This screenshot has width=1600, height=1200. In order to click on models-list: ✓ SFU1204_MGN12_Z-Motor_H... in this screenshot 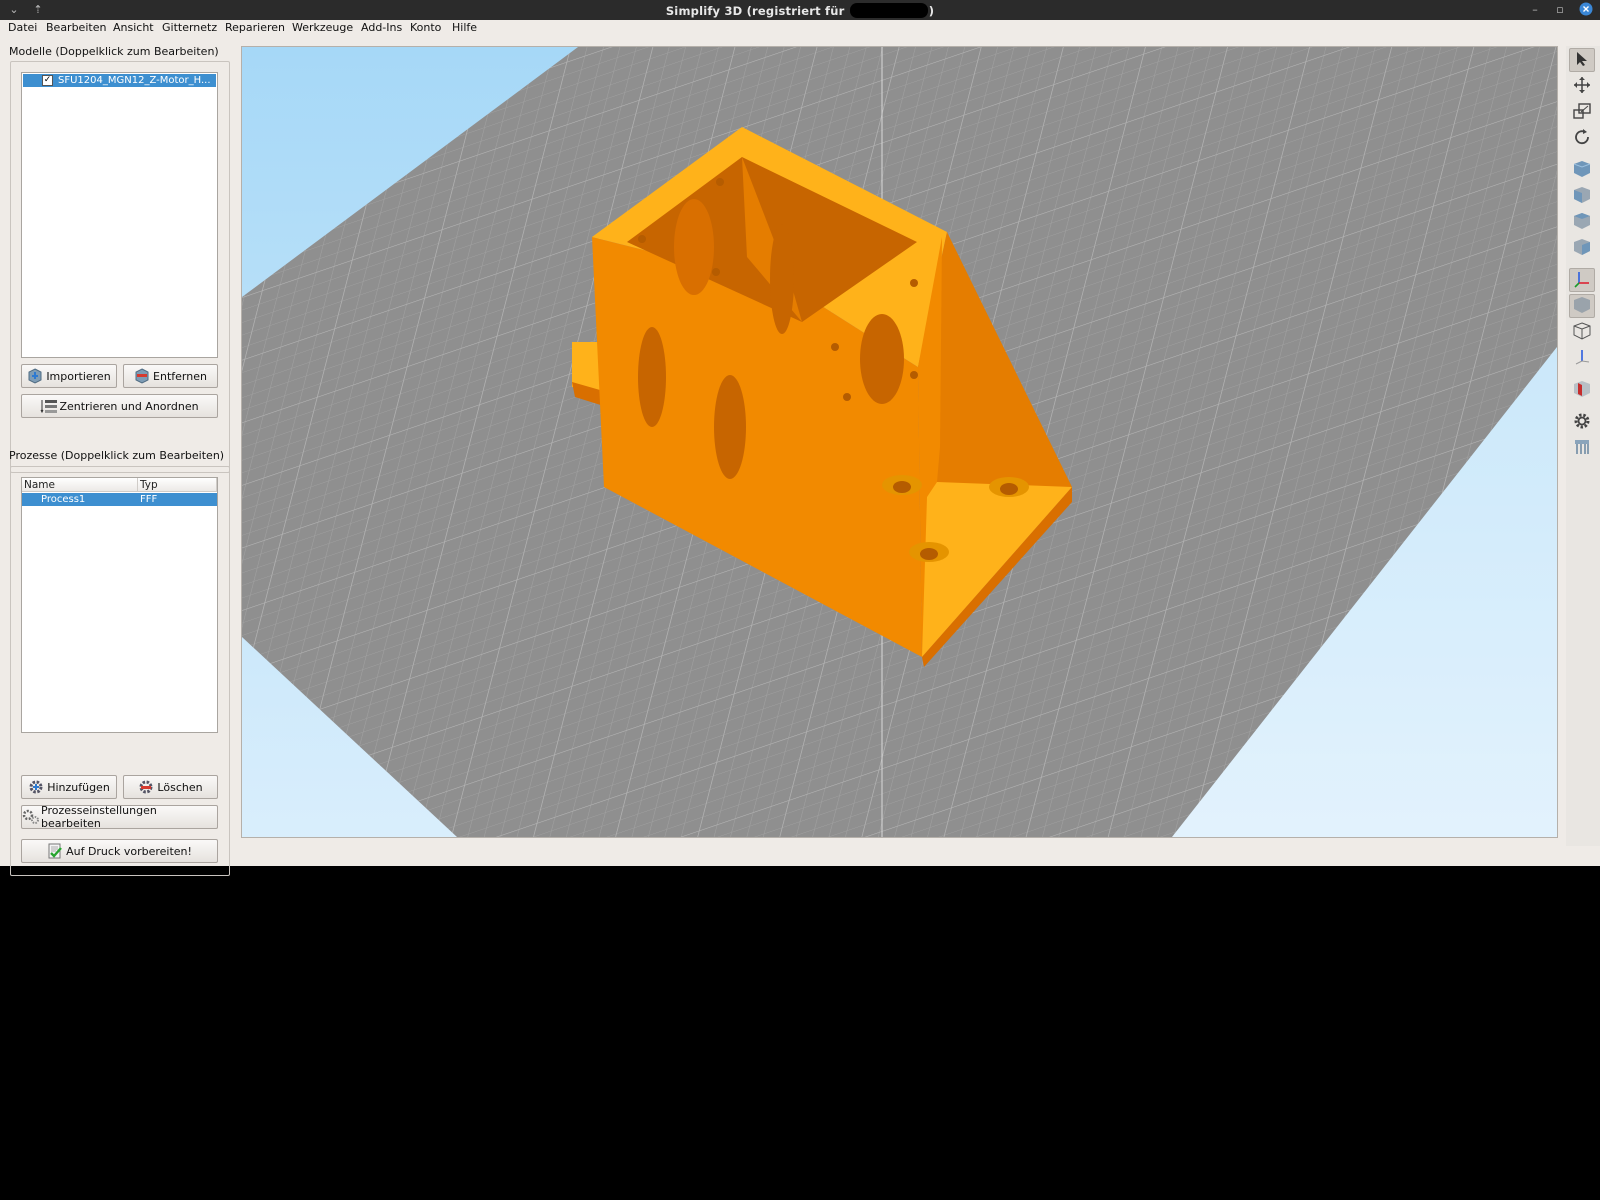, I will do `click(119, 215)`.